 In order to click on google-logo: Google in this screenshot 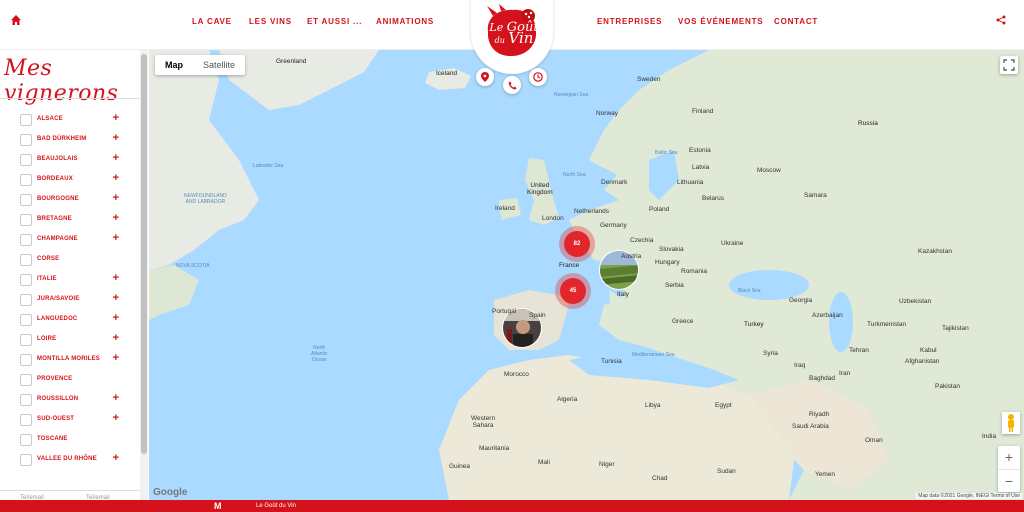, I will do `click(170, 492)`.